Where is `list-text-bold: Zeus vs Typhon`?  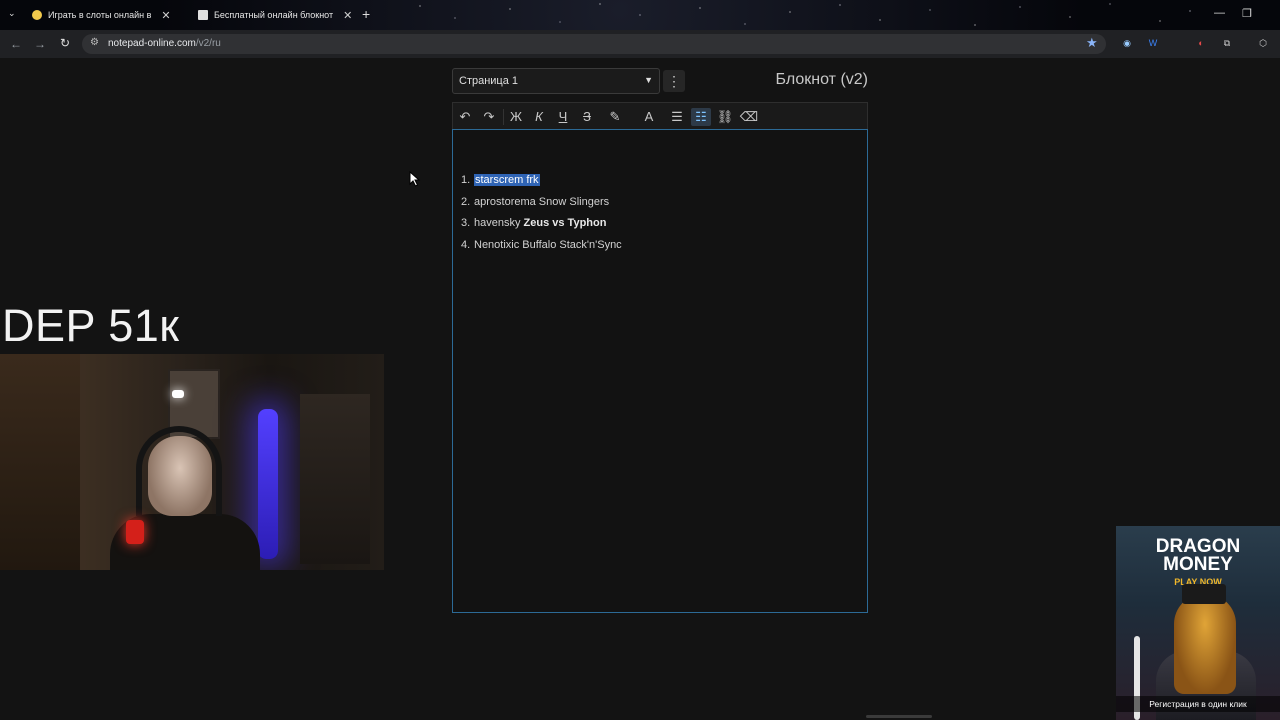
list-text-bold: Zeus vs Typhon is located at coordinates (565, 223).